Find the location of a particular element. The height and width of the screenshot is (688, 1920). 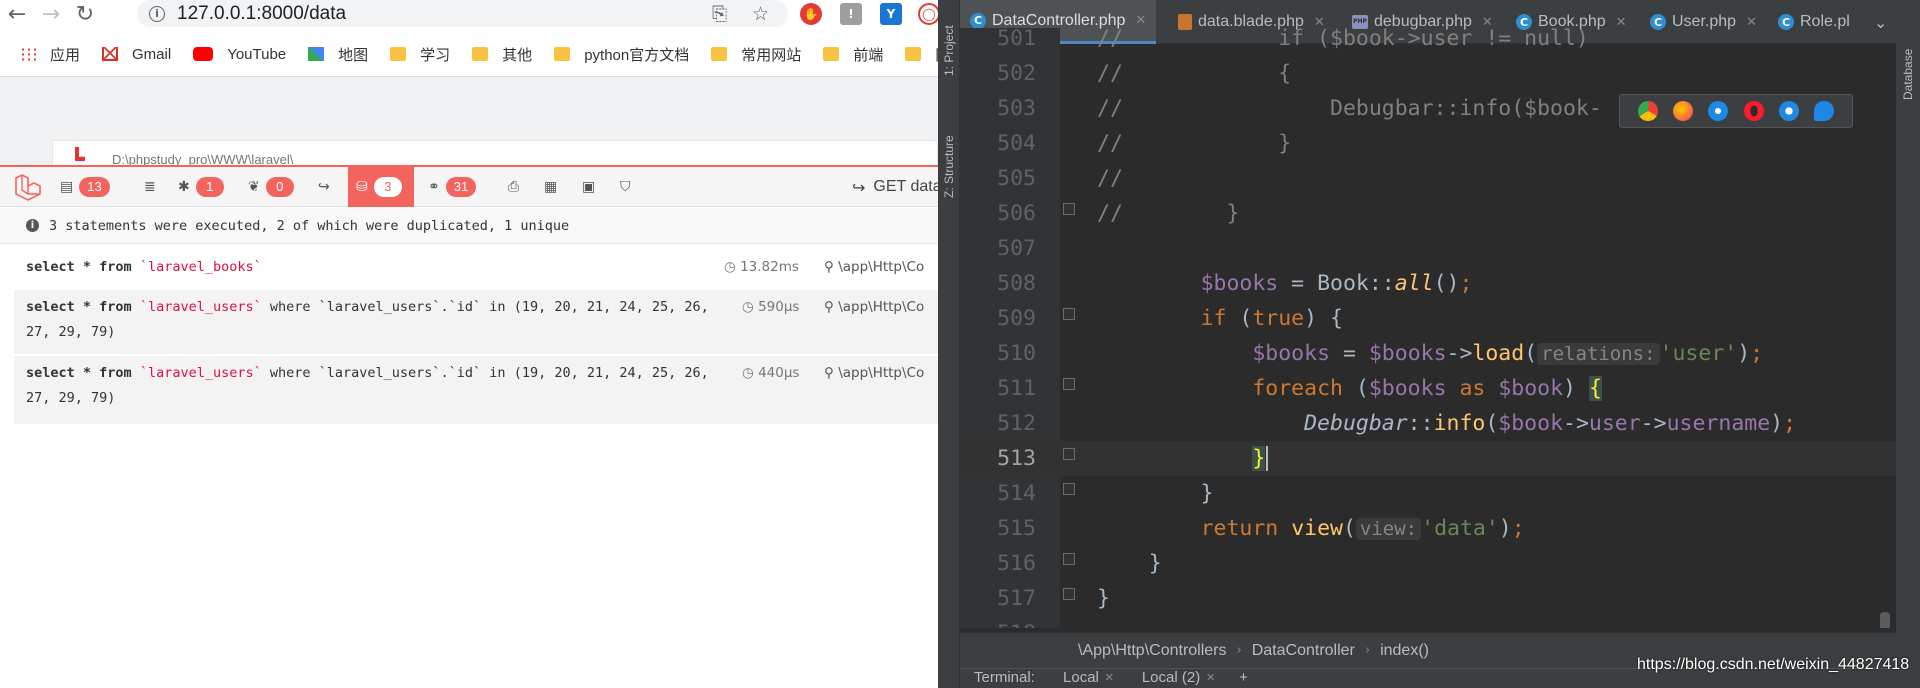

models-icon: ⚭ is located at coordinates (434, 187).